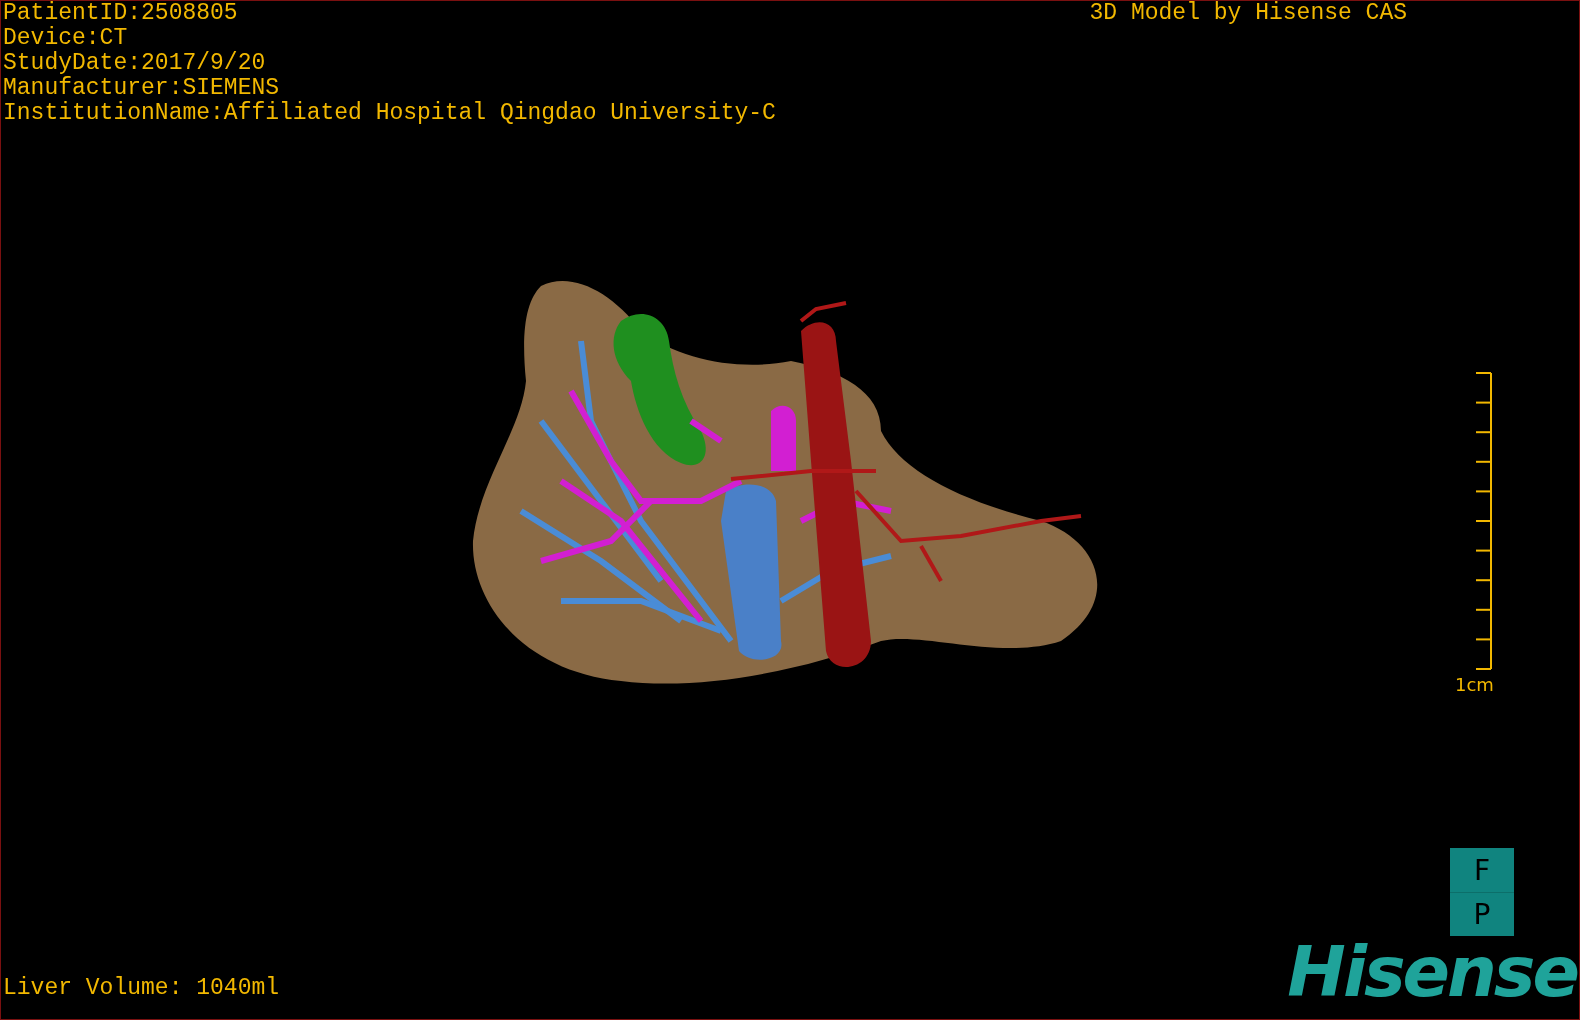  Describe the element at coordinates (389, 113) in the screenshot. I see `dicom-info-text: InstitutionName:Affiliated Hospital Qingdao University-C` at that location.